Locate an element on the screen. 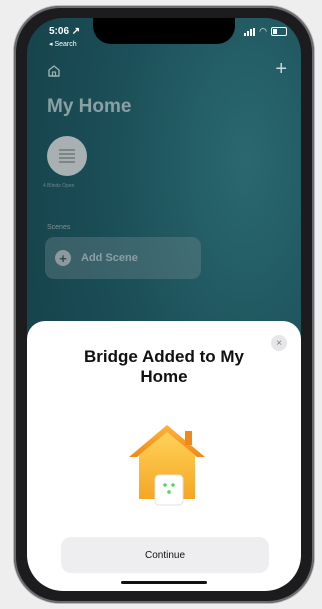 The width and height of the screenshot is (322, 609). status-time: 5:06 ↗ is located at coordinates (65, 31).